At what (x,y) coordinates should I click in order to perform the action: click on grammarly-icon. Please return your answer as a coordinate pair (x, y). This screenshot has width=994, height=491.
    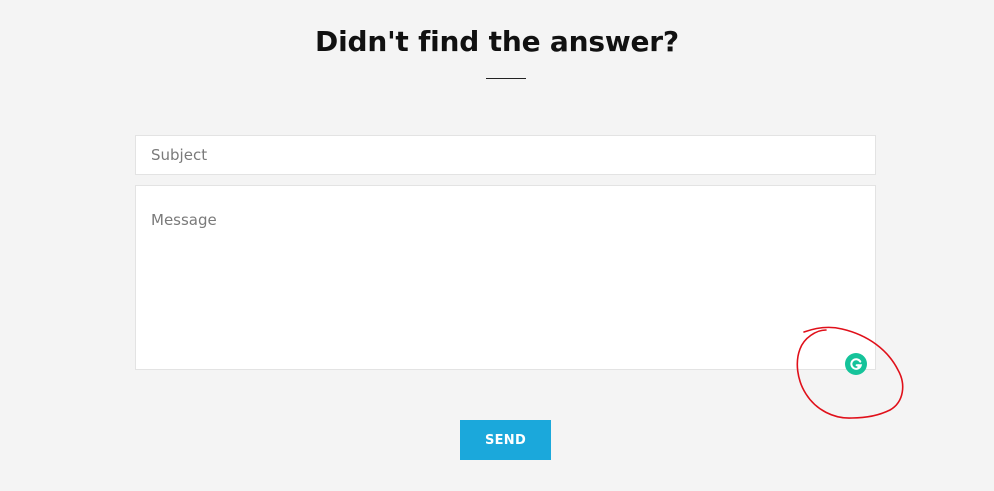
    Looking at the image, I should click on (856, 364).